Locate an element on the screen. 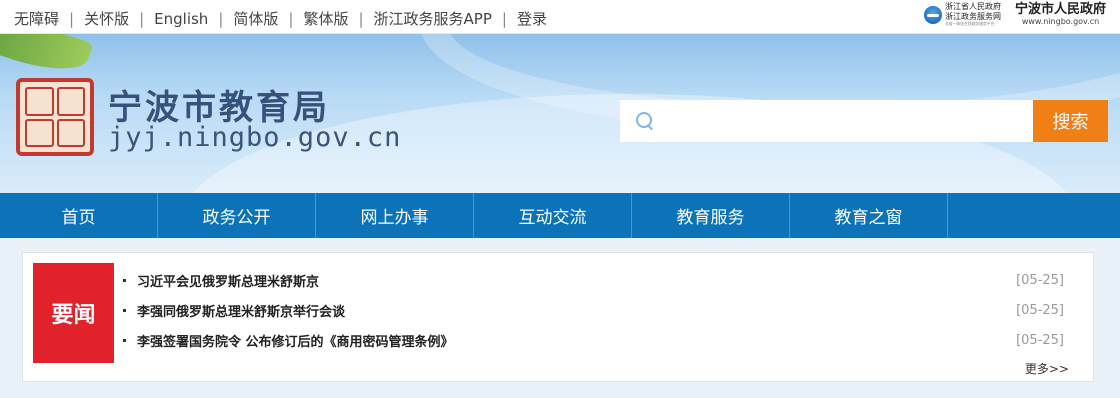 The image size is (1120, 398). nav-item-government-affairs: 政务公开 is located at coordinates (237, 215).